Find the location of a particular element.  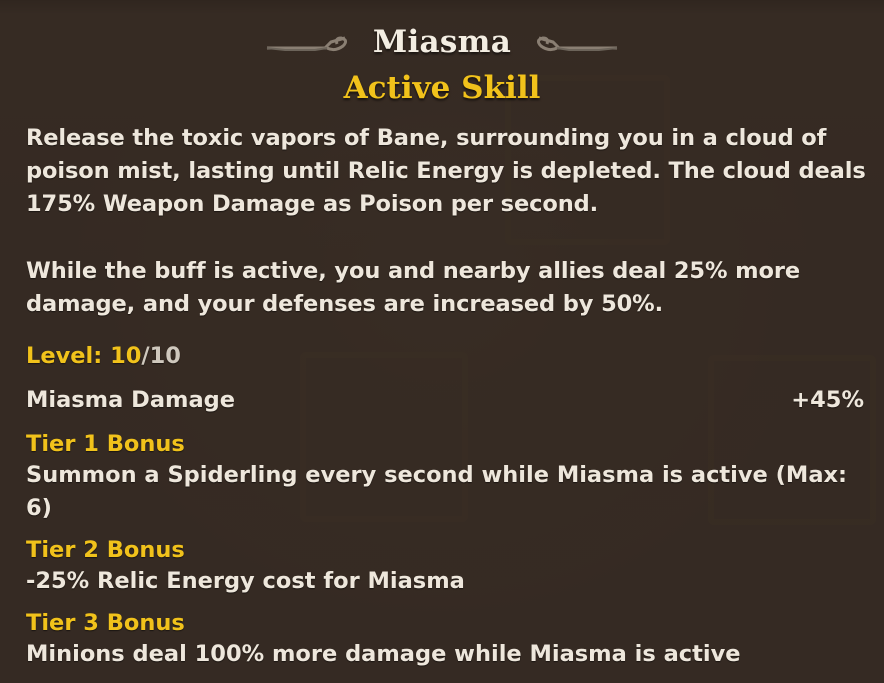

stat-row: Miasma Damage +45% is located at coordinates (449, 400).